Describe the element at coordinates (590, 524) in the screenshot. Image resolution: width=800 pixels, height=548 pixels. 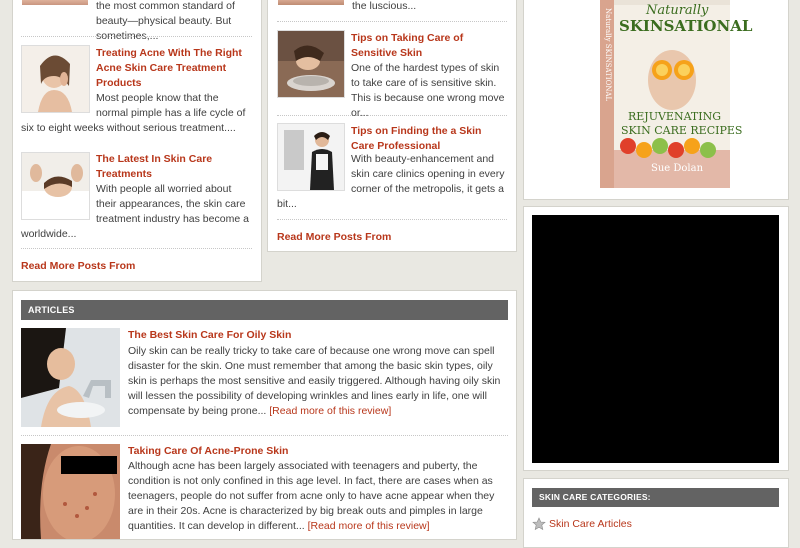
I see `category-link: Skin Care Articles` at that location.